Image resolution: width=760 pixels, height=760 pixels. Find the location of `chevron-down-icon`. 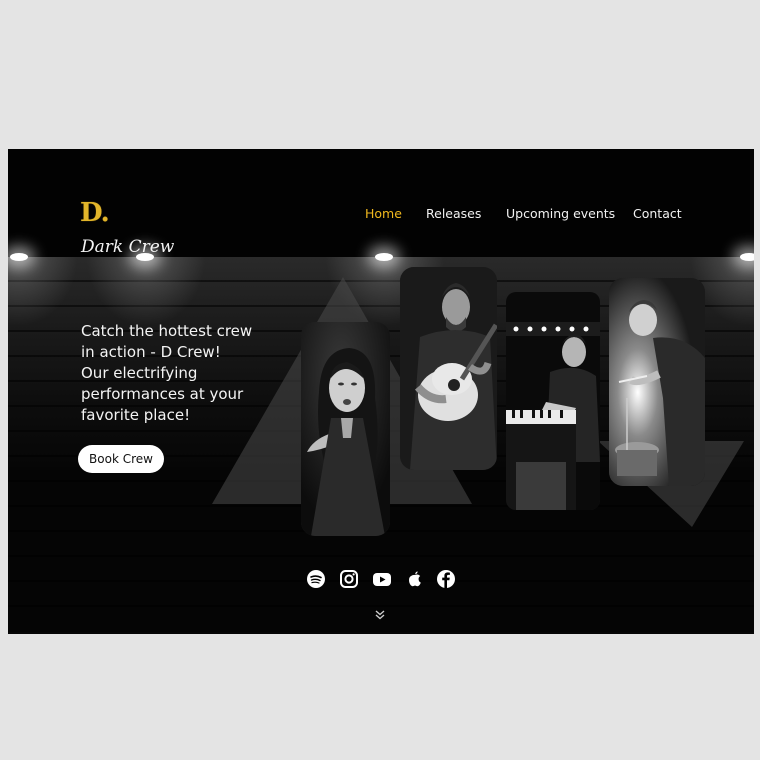

chevron-down-icon is located at coordinates (380, 615).